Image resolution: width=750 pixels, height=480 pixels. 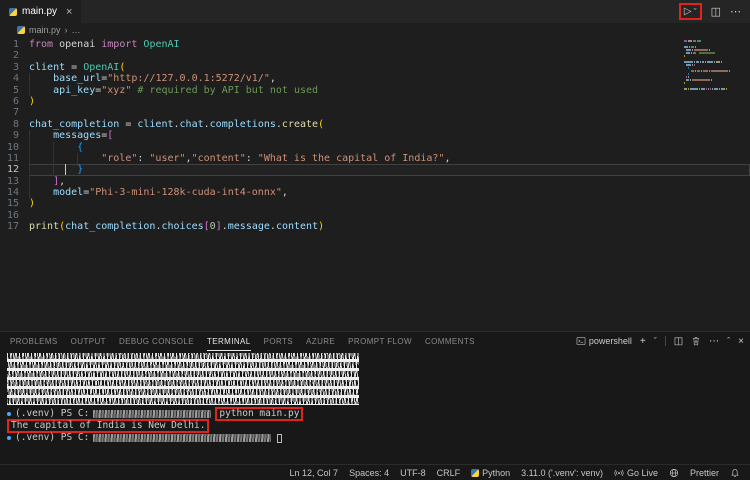 I want to click on browser-preview-button, so click(x=674, y=473).